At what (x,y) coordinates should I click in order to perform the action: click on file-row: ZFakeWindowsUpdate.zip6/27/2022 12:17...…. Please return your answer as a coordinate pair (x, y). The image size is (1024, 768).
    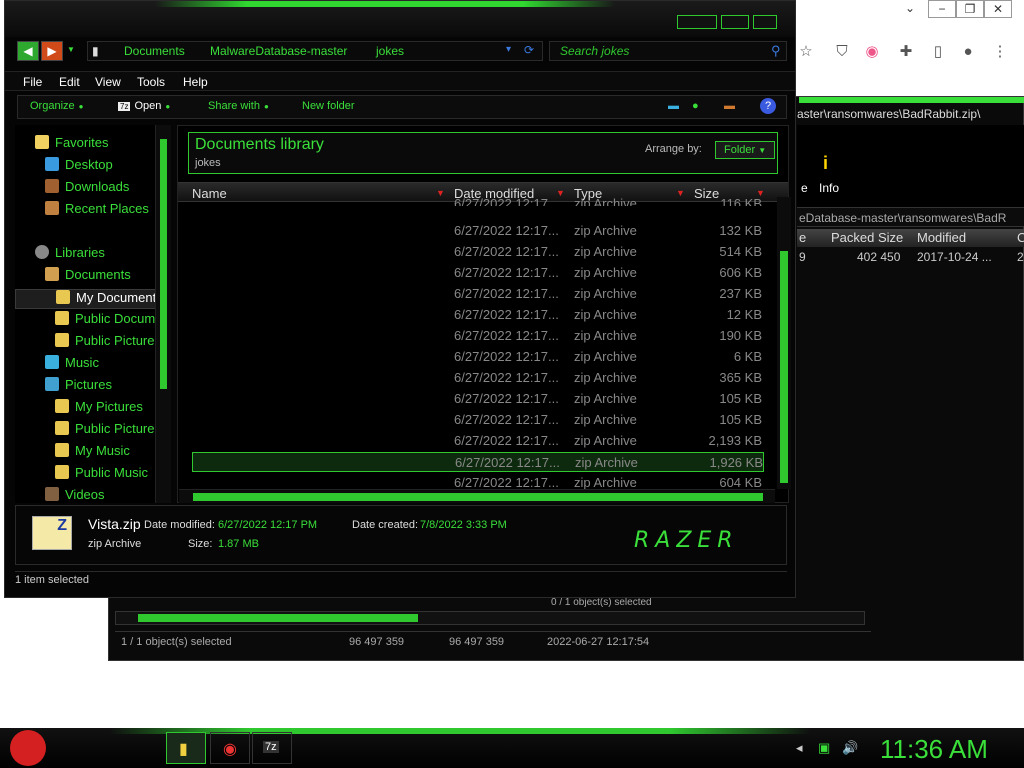
    Looking at the image, I should click on (478, 273).